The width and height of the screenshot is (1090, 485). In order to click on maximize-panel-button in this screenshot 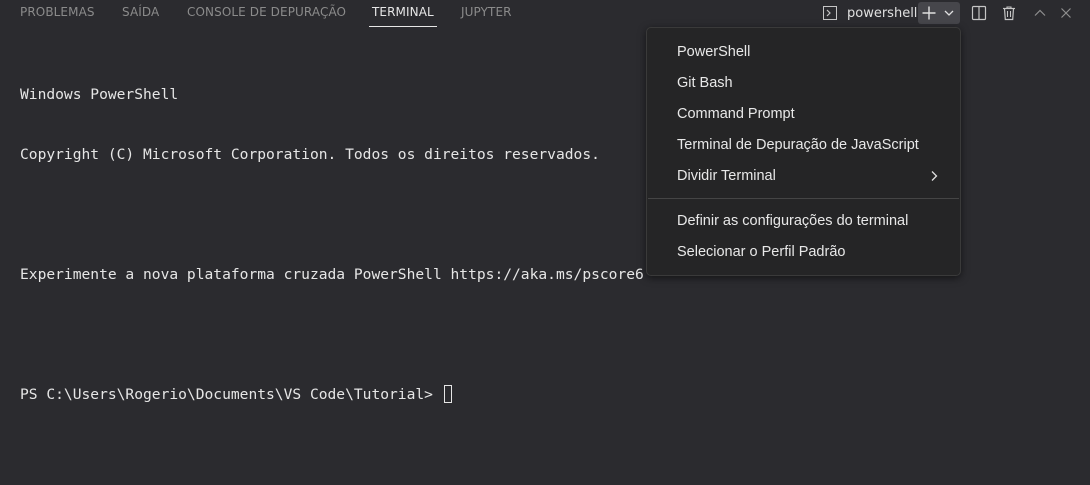, I will do `click(1040, 13)`.